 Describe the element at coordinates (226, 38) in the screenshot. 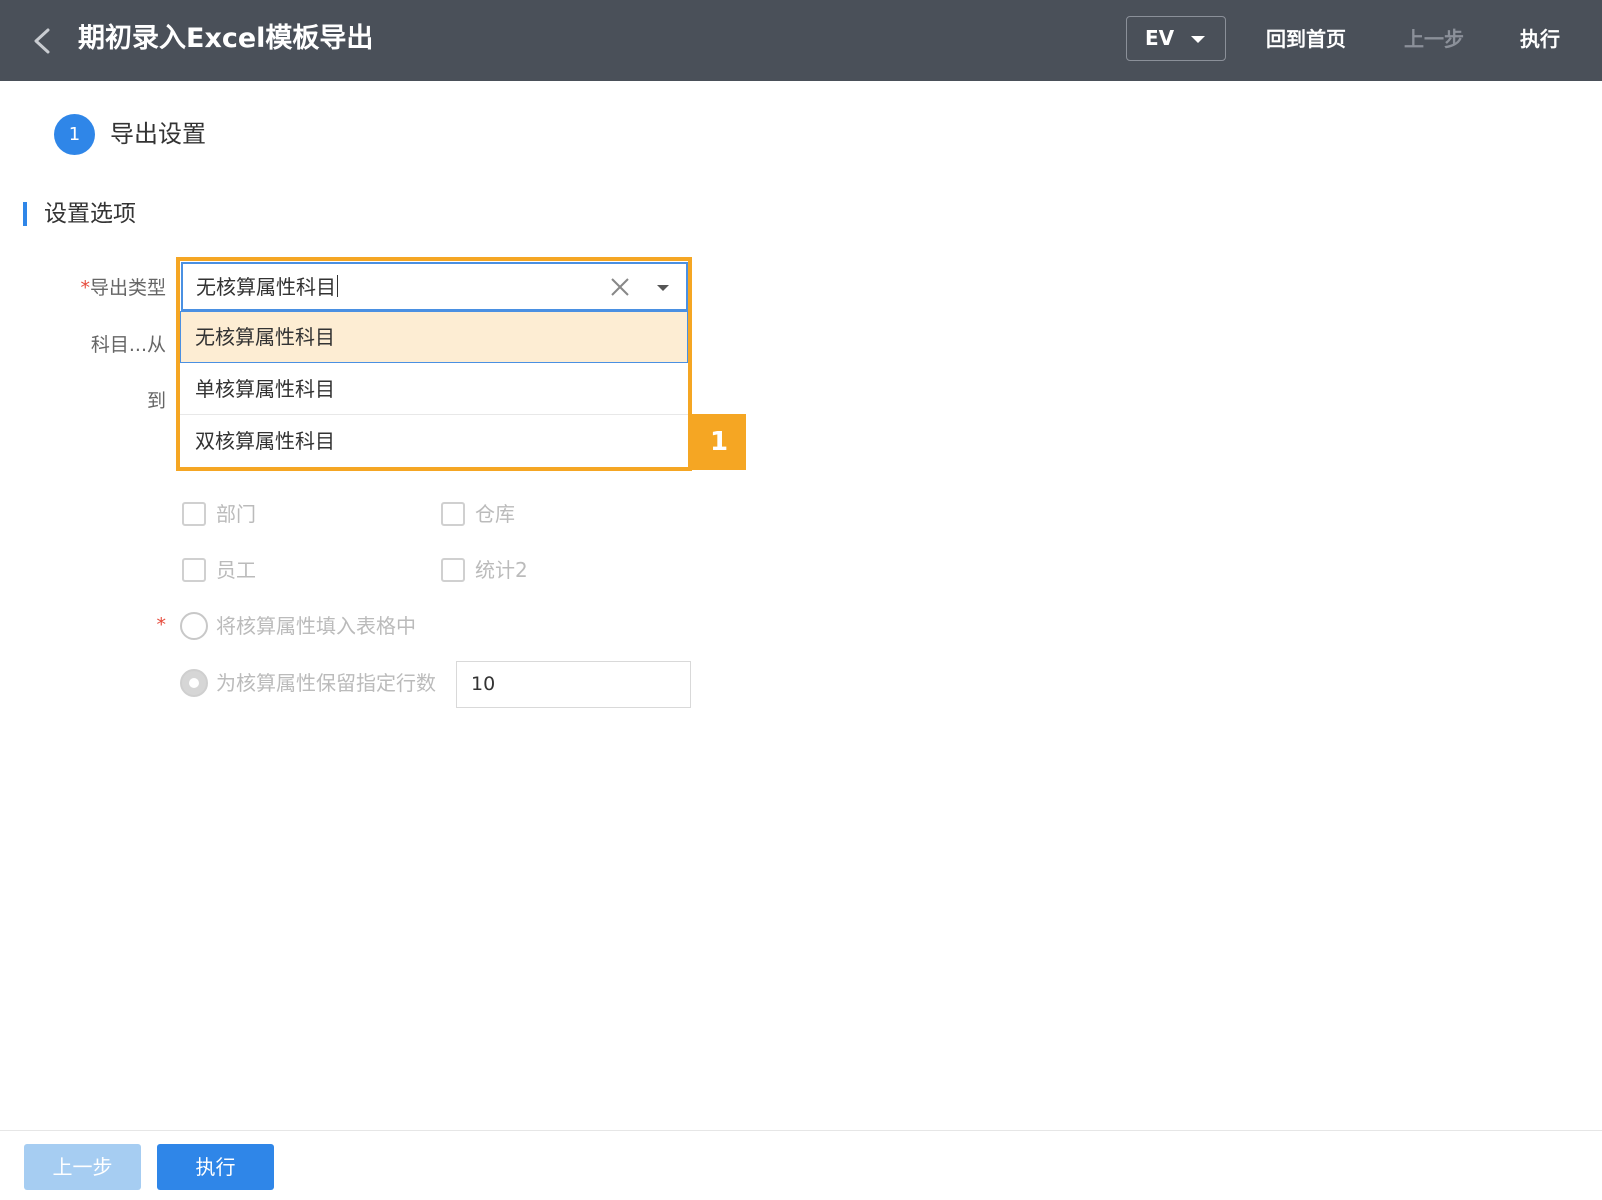

I see `page-title: 期初录入Excel模板导出` at that location.